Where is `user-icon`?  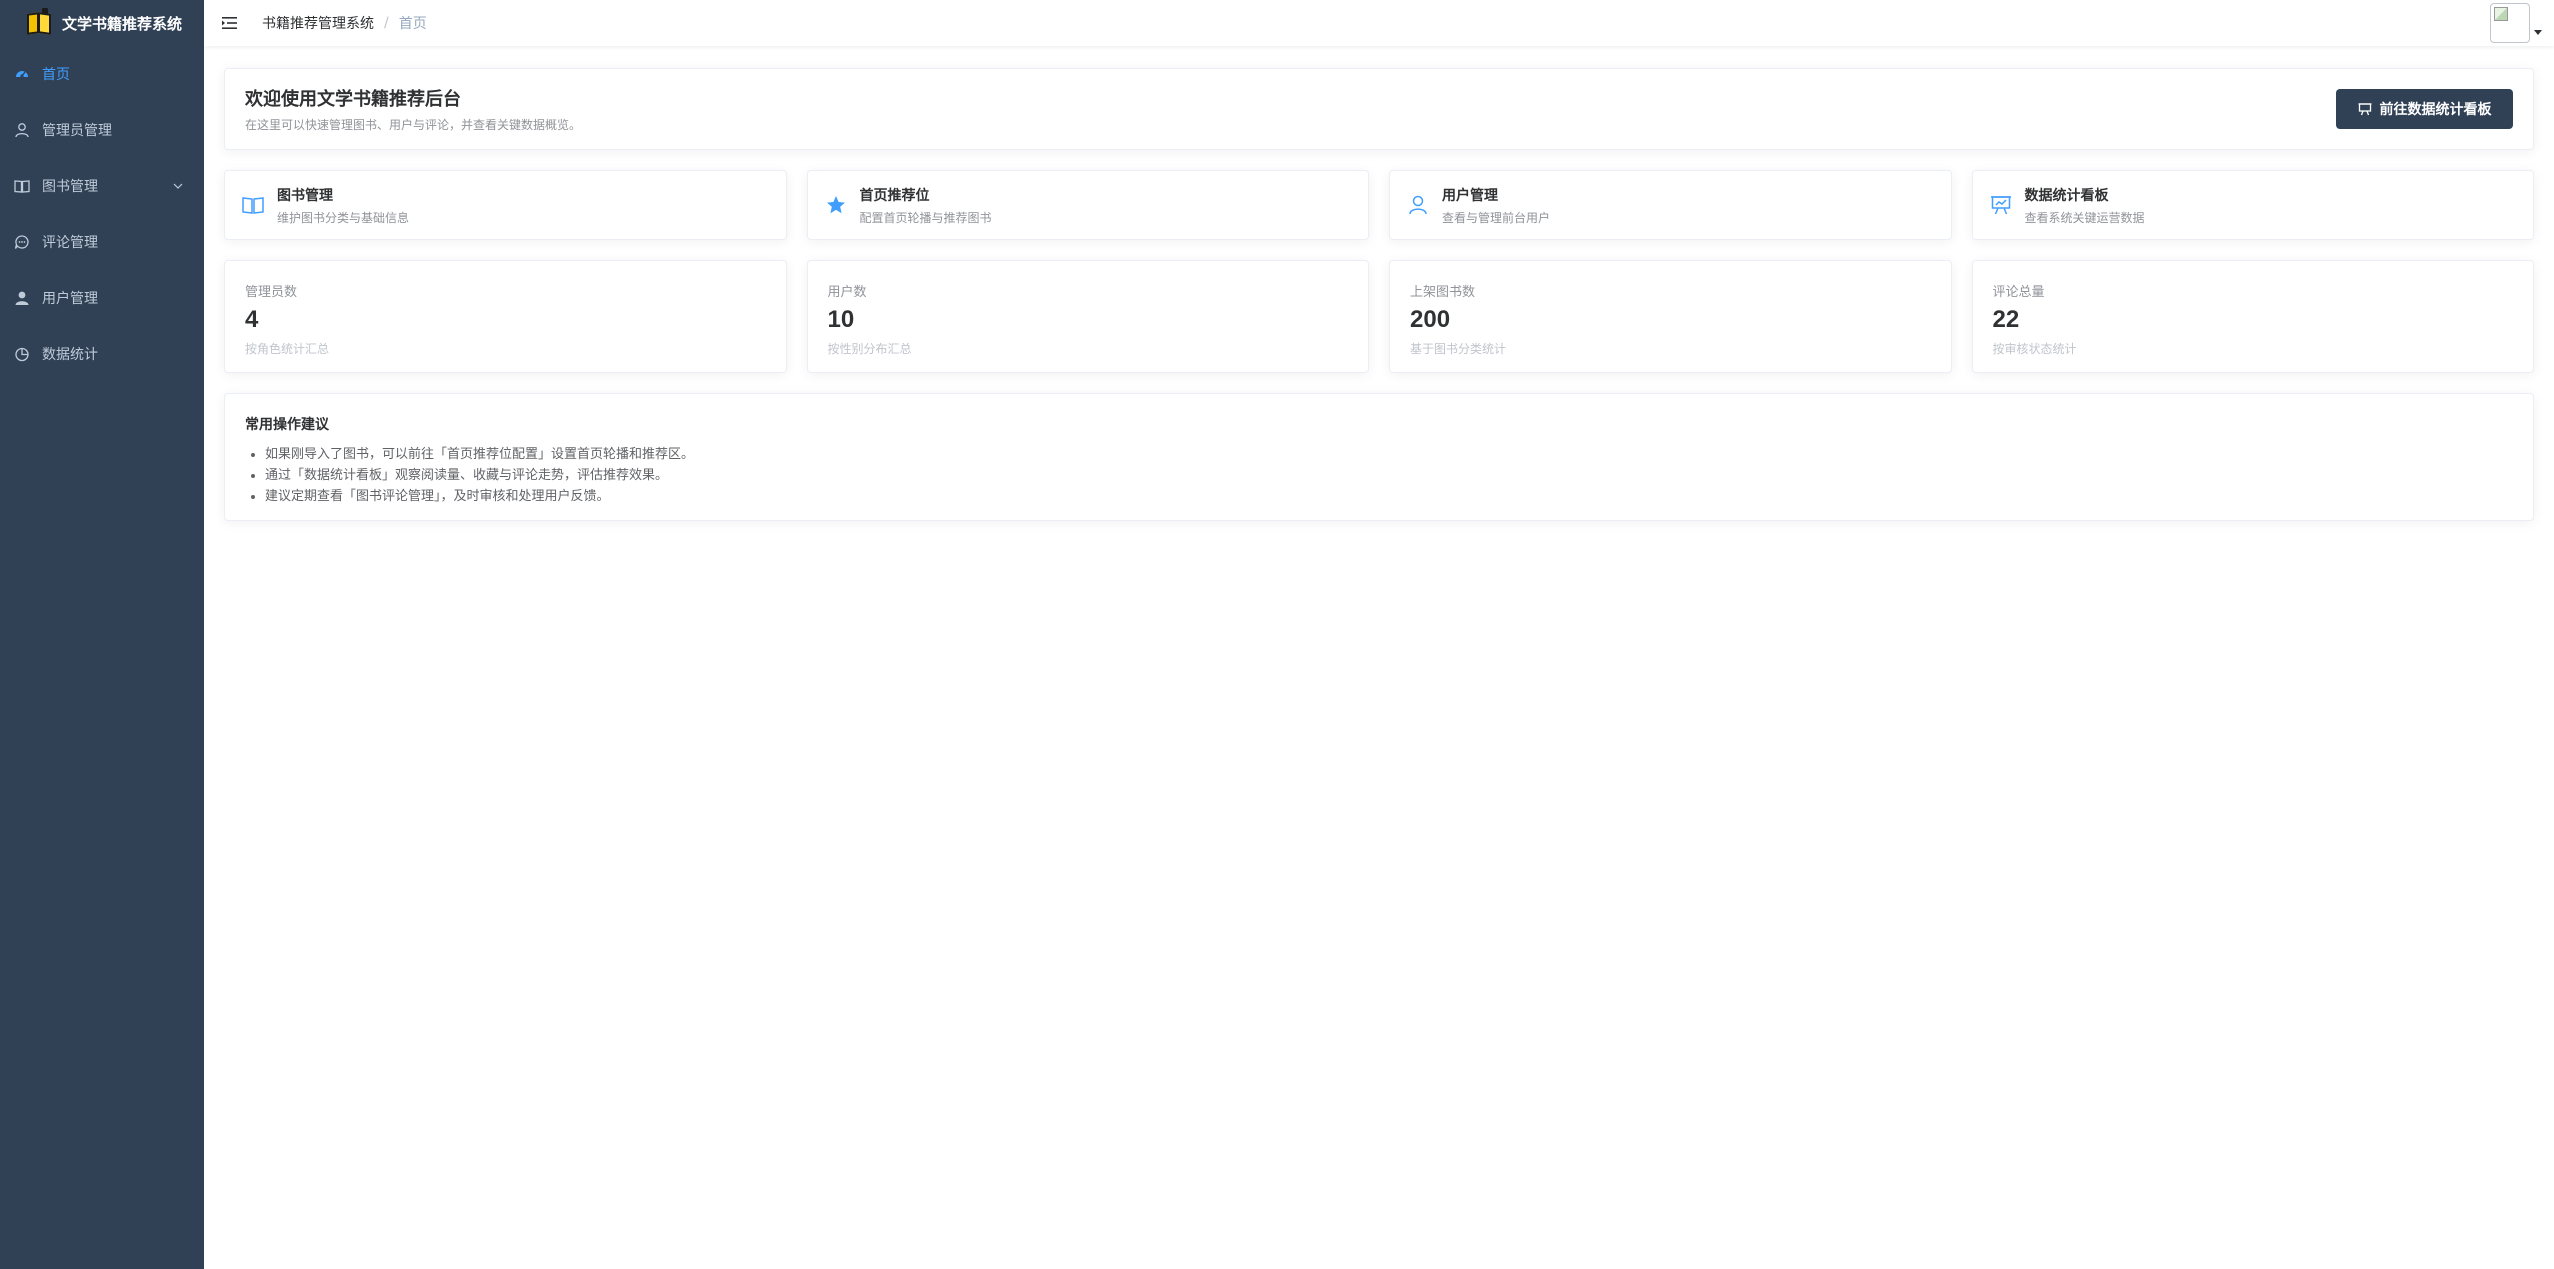
user-icon is located at coordinates (1418, 205).